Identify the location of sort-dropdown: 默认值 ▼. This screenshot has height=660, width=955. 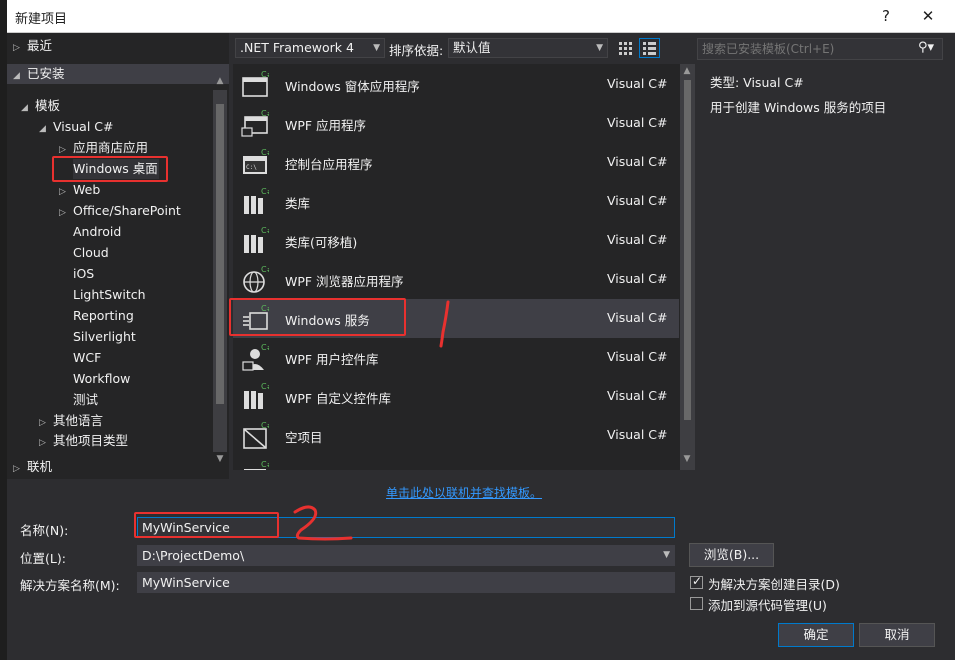
(528, 48).